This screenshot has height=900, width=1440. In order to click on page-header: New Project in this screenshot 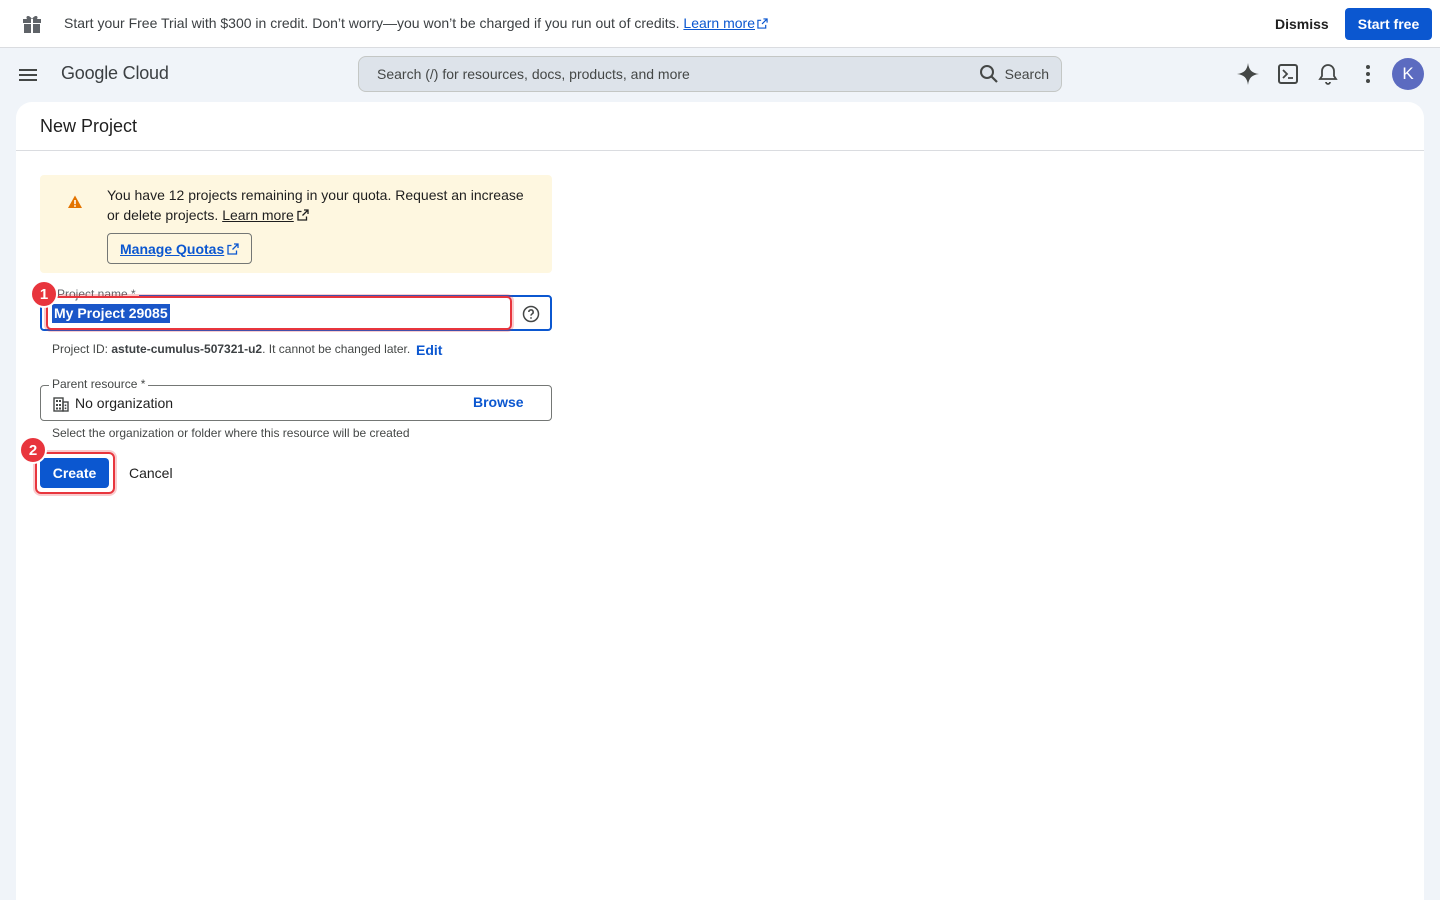, I will do `click(720, 126)`.